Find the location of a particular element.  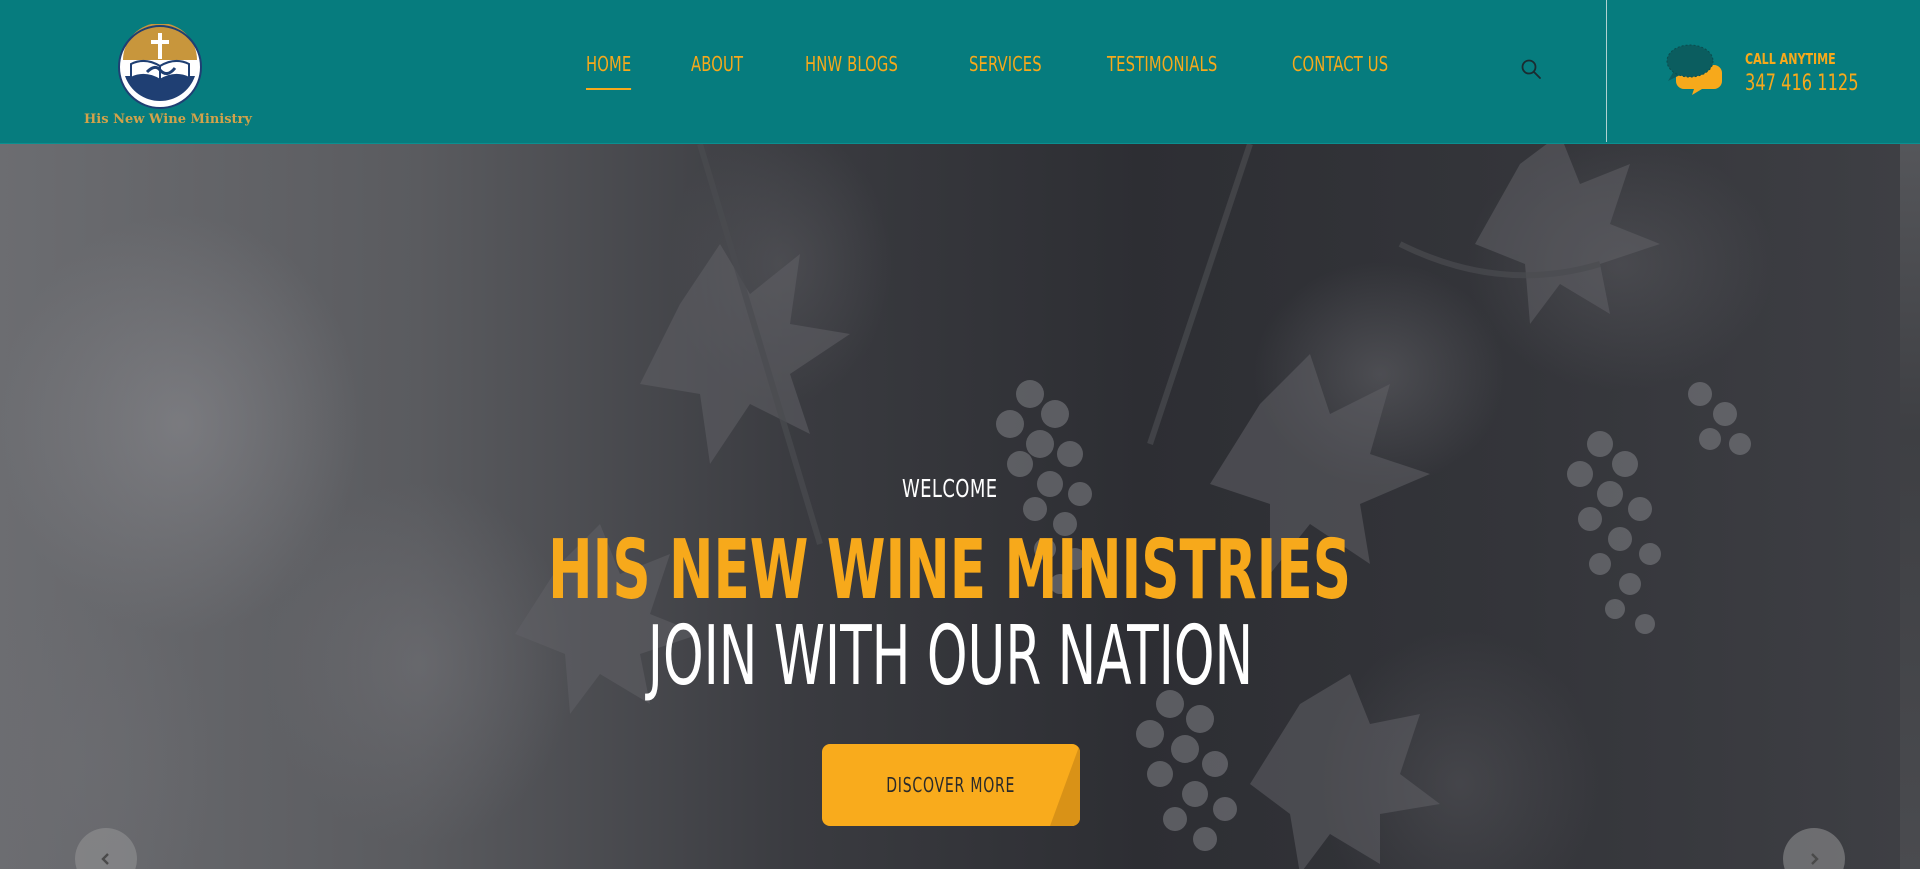

nav-hnw-blogs: HNW BLOGS is located at coordinates (851, 64).